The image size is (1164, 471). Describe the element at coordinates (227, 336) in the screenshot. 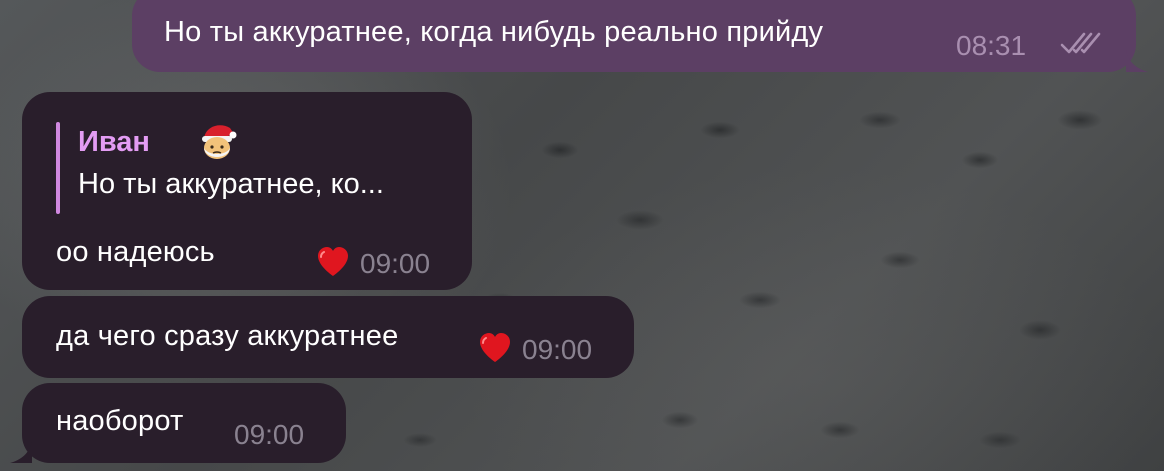

I see `message-text: да чего сразу аккуратнее` at that location.